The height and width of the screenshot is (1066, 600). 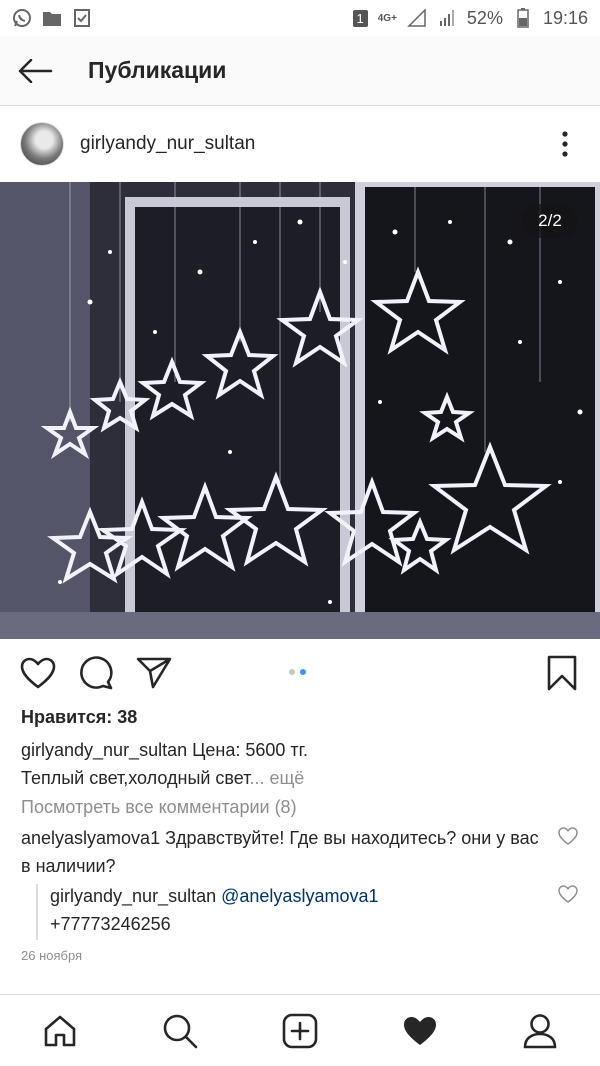 What do you see at coordinates (104, 750) in the screenshot?
I see `caption-username: girlyandy_nur_sultan` at bounding box center [104, 750].